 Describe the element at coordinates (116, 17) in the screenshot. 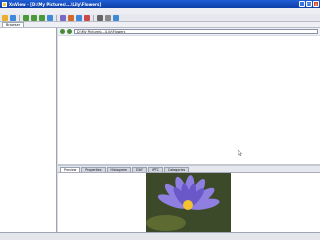

I see `help-icon` at that location.